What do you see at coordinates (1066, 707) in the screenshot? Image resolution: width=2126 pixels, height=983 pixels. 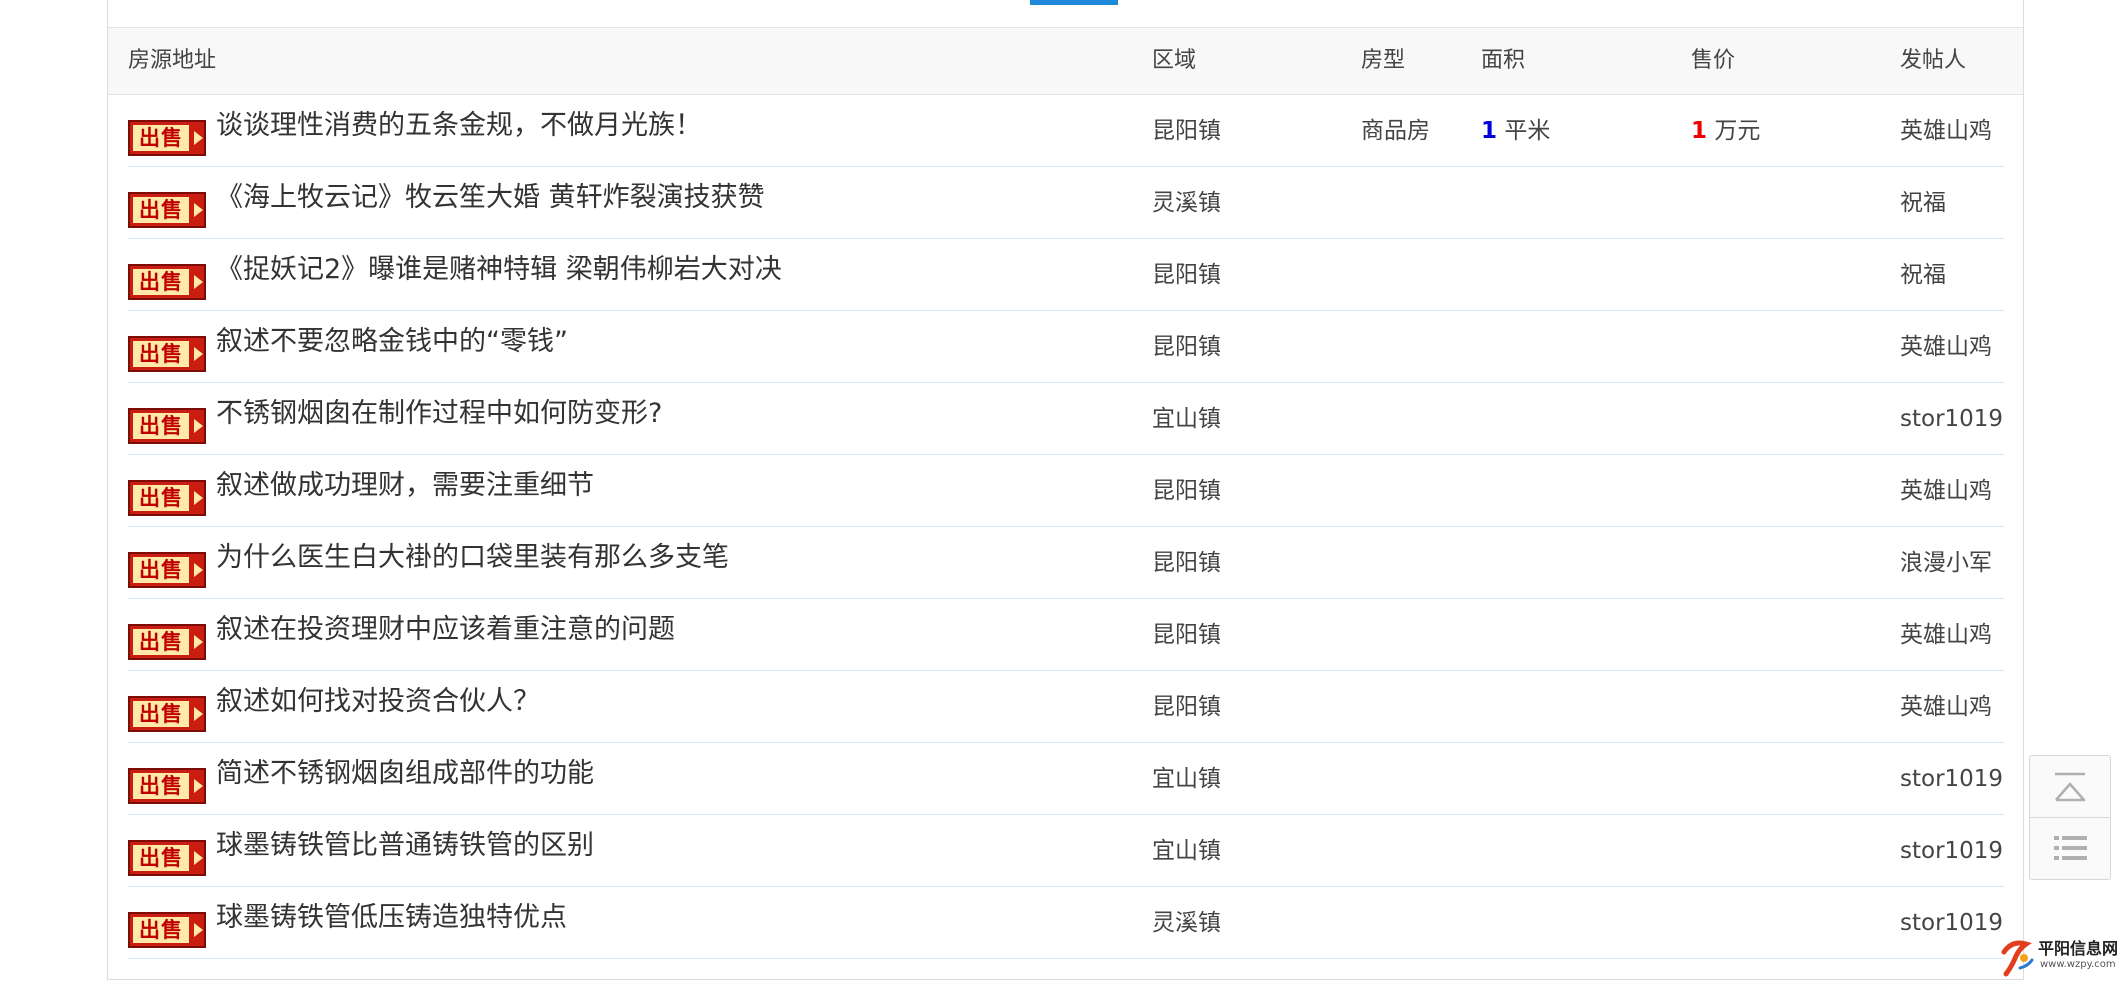 I see `table-row: 出售 叙述如何找对投资合伙人？ 昆阳镇 英雄山鸡` at bounding box center [1066, 707].